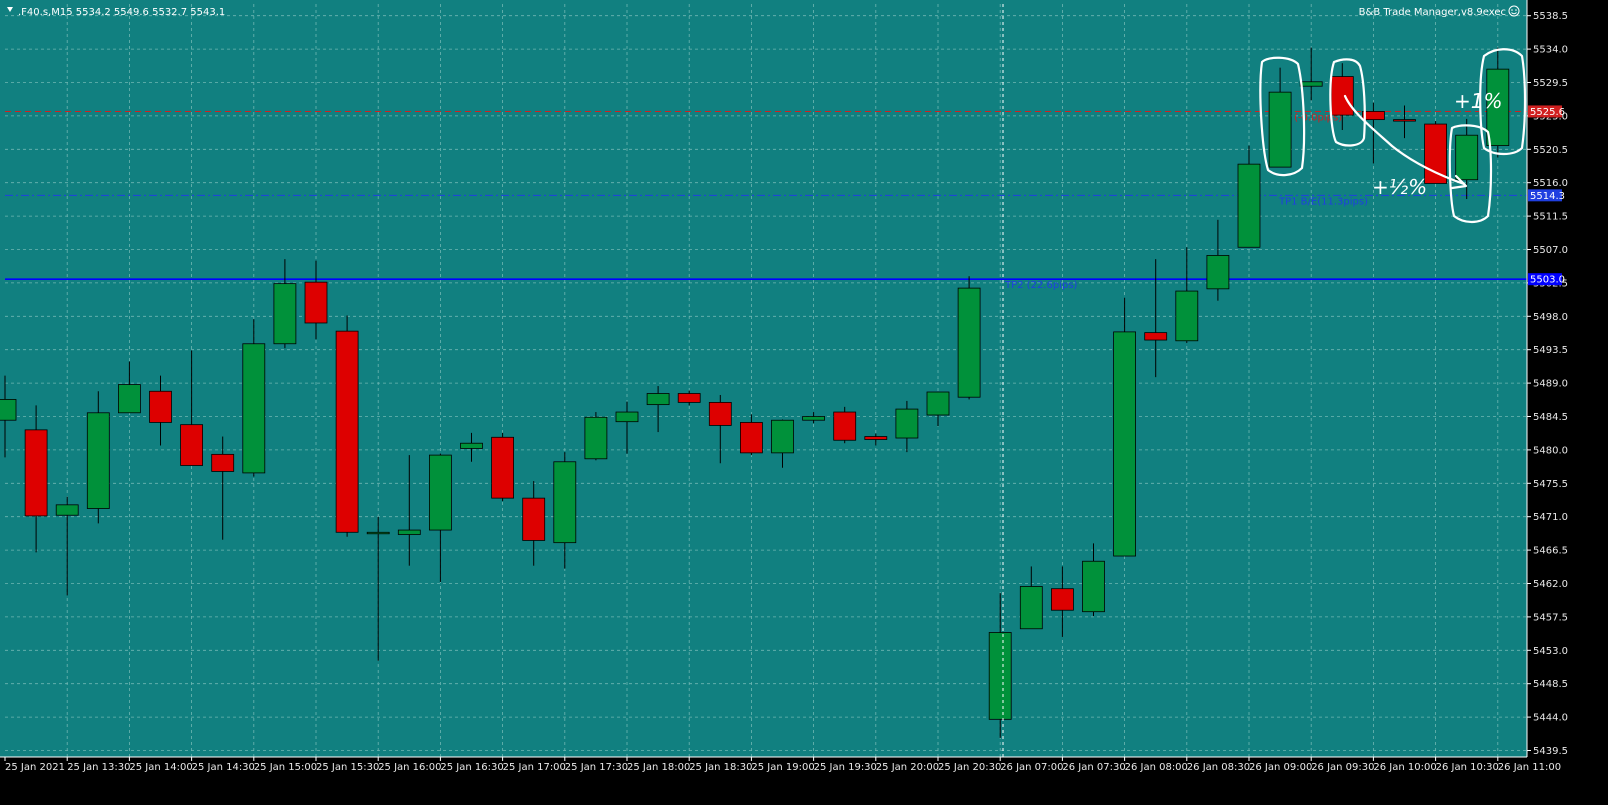 The image size is (1608, 805). Describe the element at coordinates (1550, 384) in the screenshot. I see `price-tick-label: 5489.0` at that location.